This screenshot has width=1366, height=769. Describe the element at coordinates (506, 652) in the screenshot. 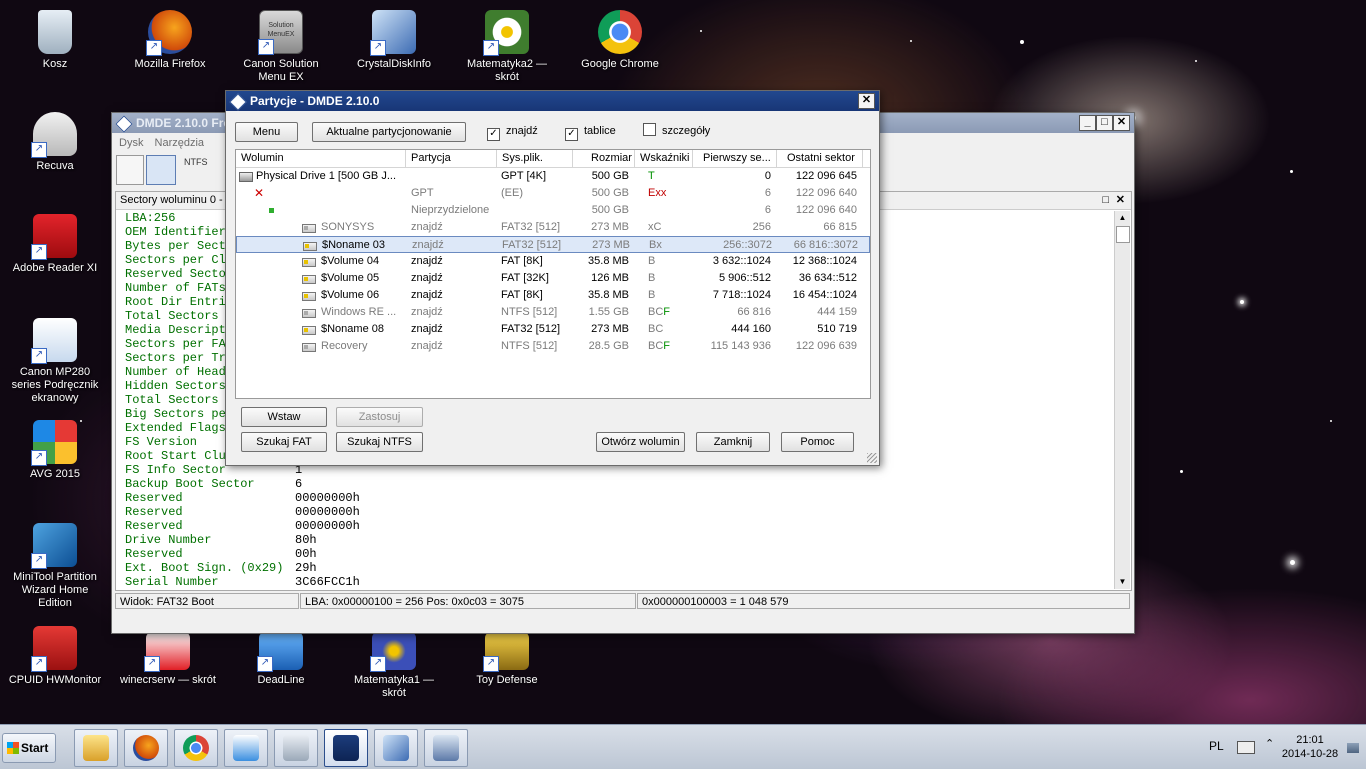

I see `toy-defense-icon: ↗` at that location.